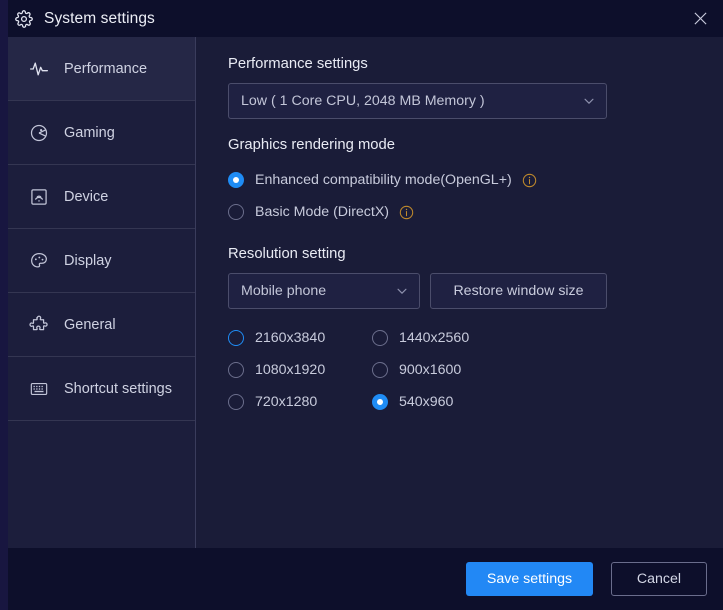 The image size is (723, 610). I want to click on cancel-button: Cancel, so click(659, 579).